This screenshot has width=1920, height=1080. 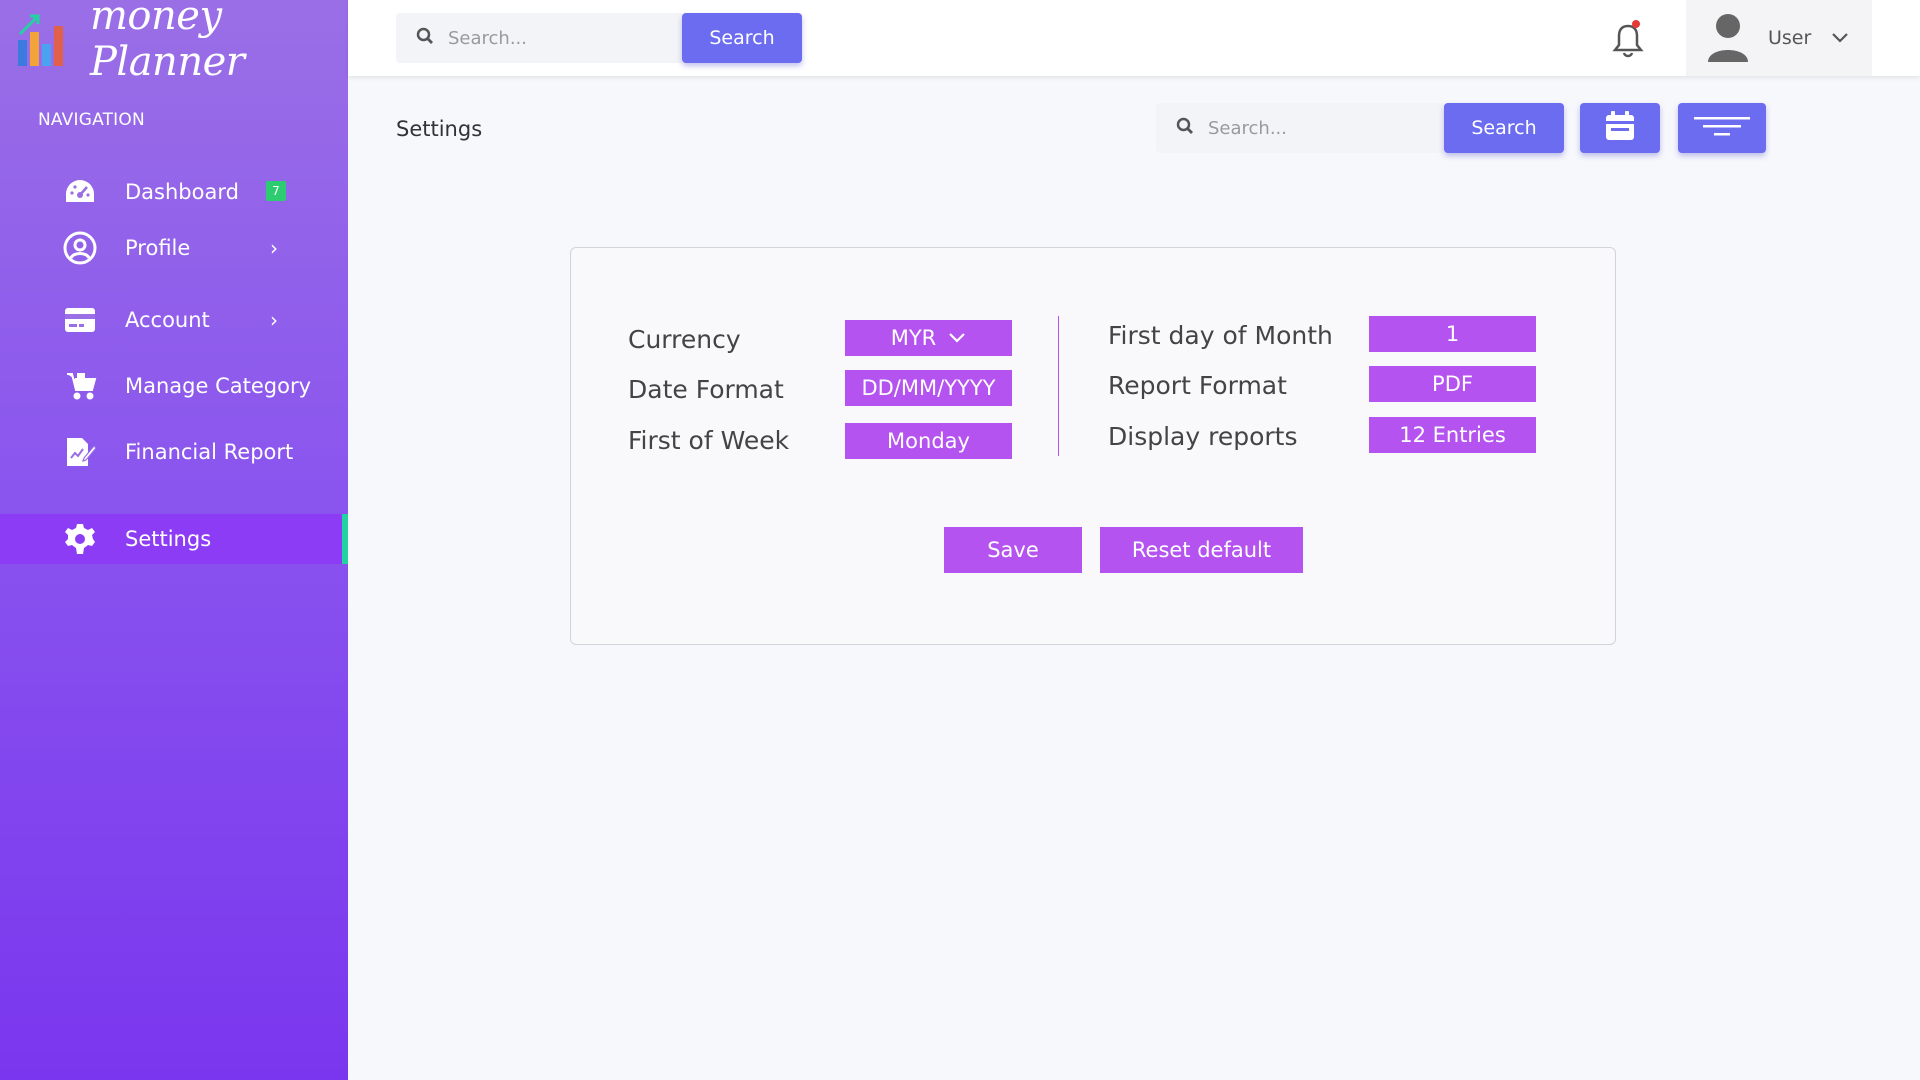 What do you see at coordinates (80, 320) in the screenshot?
I see `credit-card-icon` at bounding box center [80, 320].